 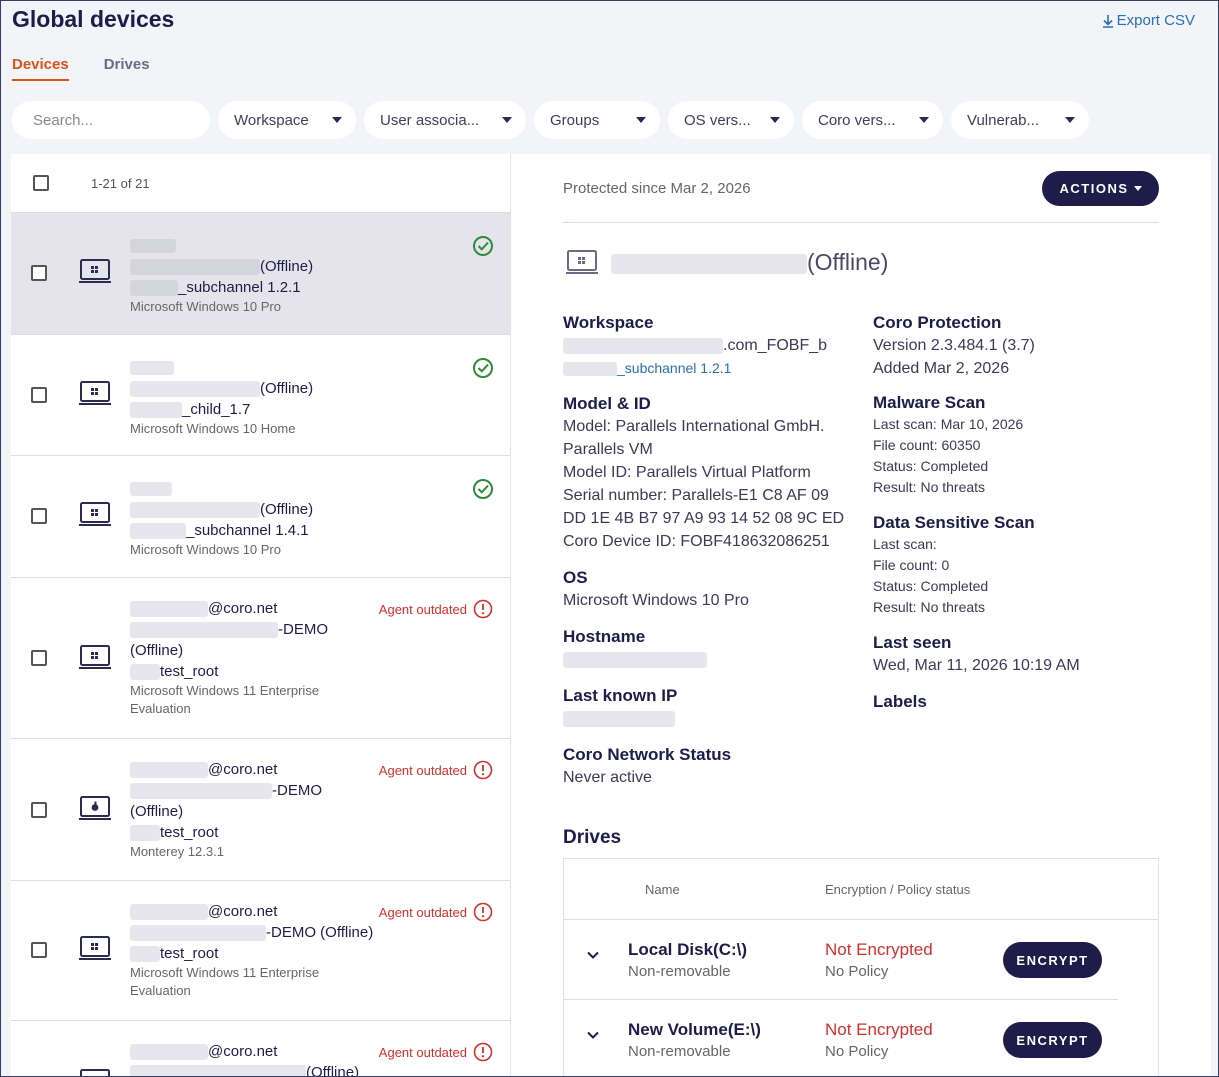 What do you see at coordinates (260, 1049) in the screenshot?
I see `device-row: @coro.net (Offline) Agent outdated` at bounding box center [260, 1049].